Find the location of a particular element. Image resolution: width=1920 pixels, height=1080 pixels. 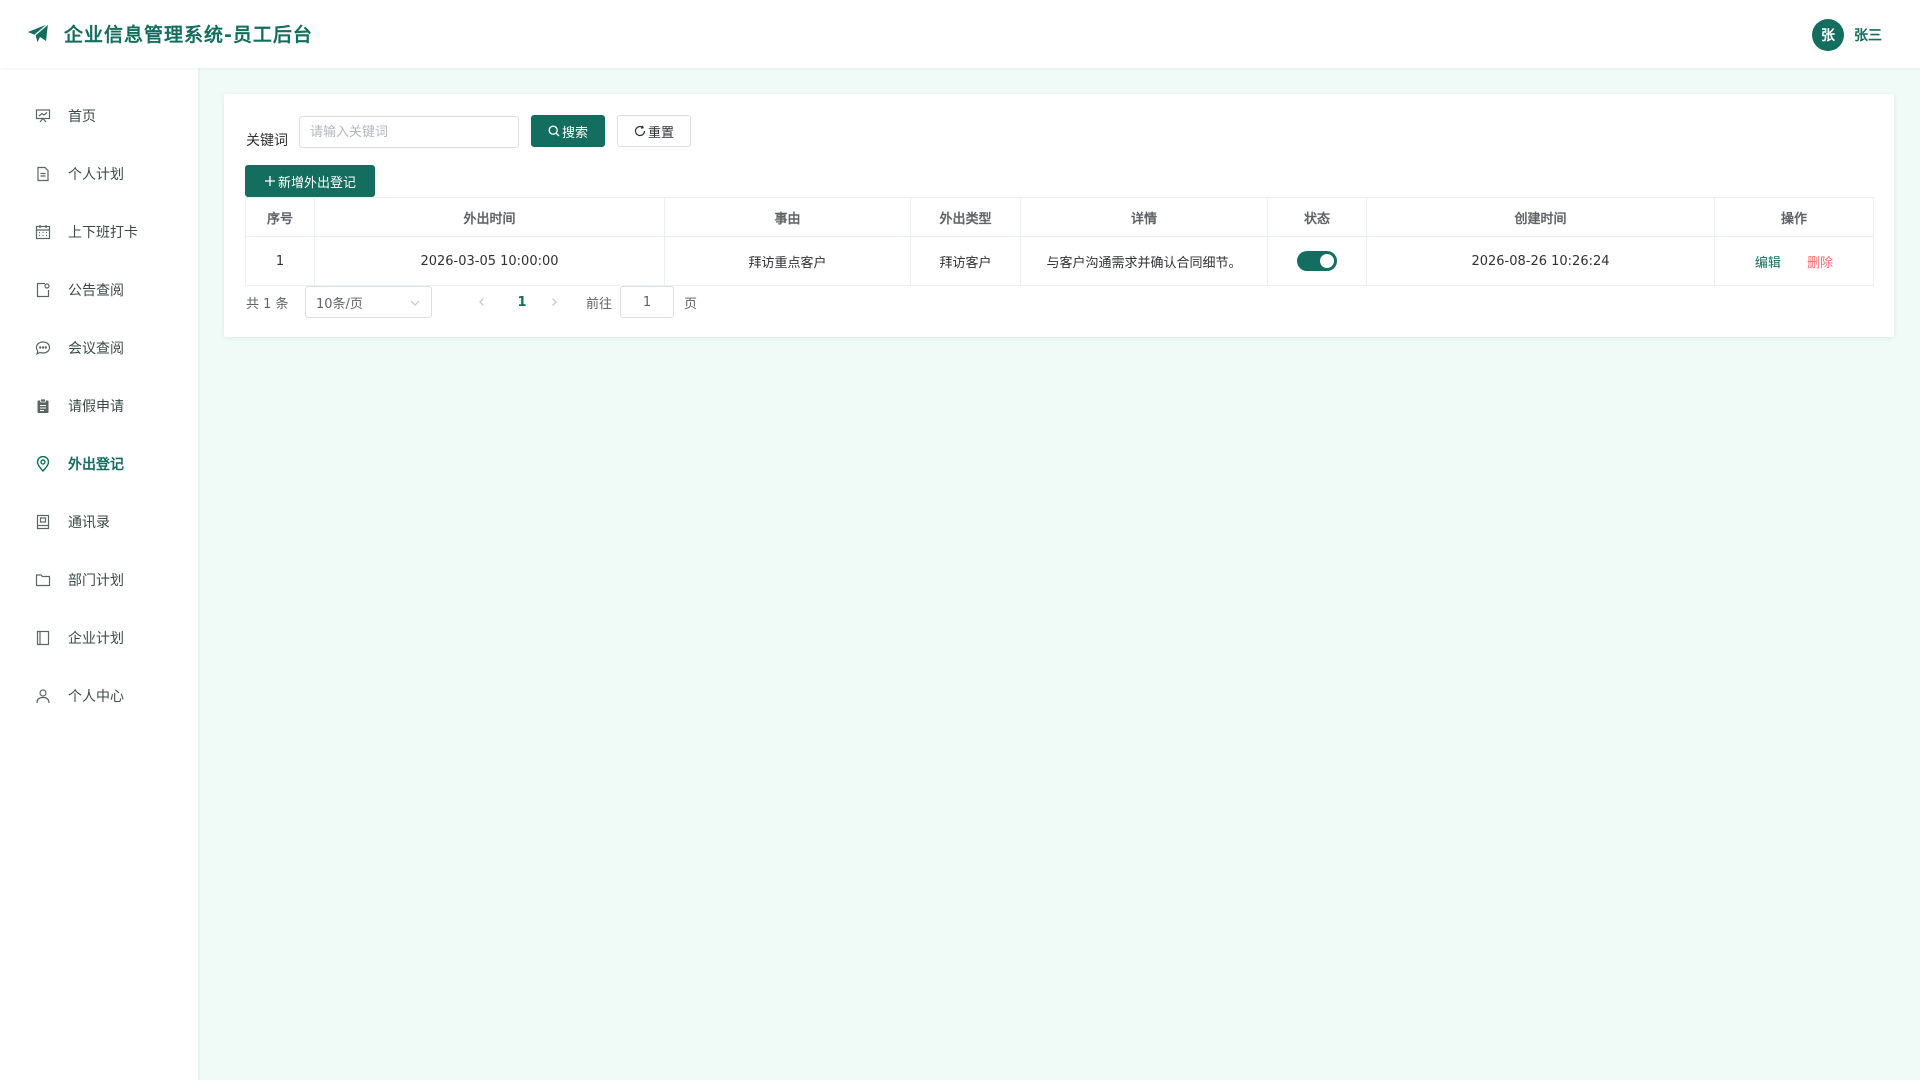

address-book-icon is located at coordinates (43, 522).